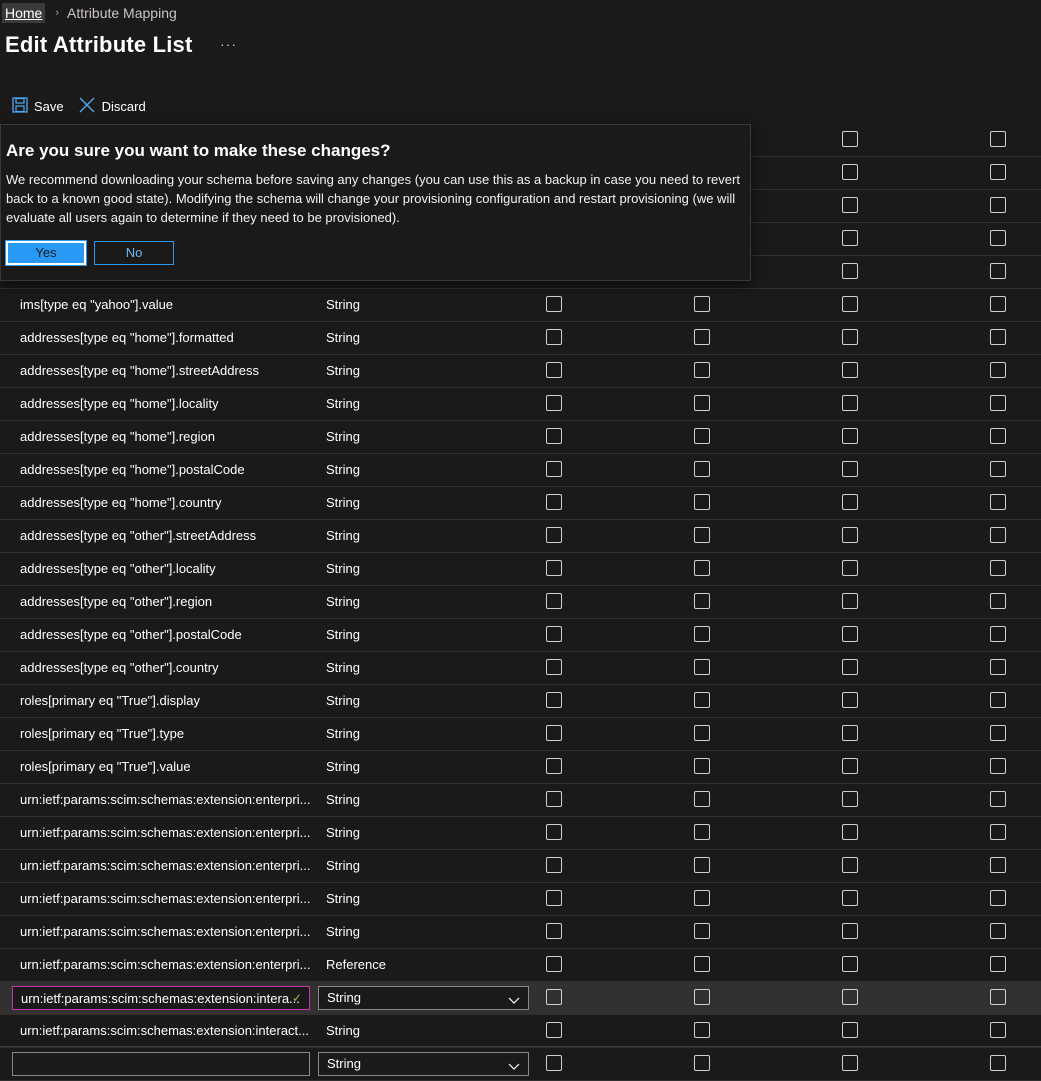  What do you see at coordinates (161, 998) in the screenshot?
I see `attribute-name-input` at bounding box center [161, 998].